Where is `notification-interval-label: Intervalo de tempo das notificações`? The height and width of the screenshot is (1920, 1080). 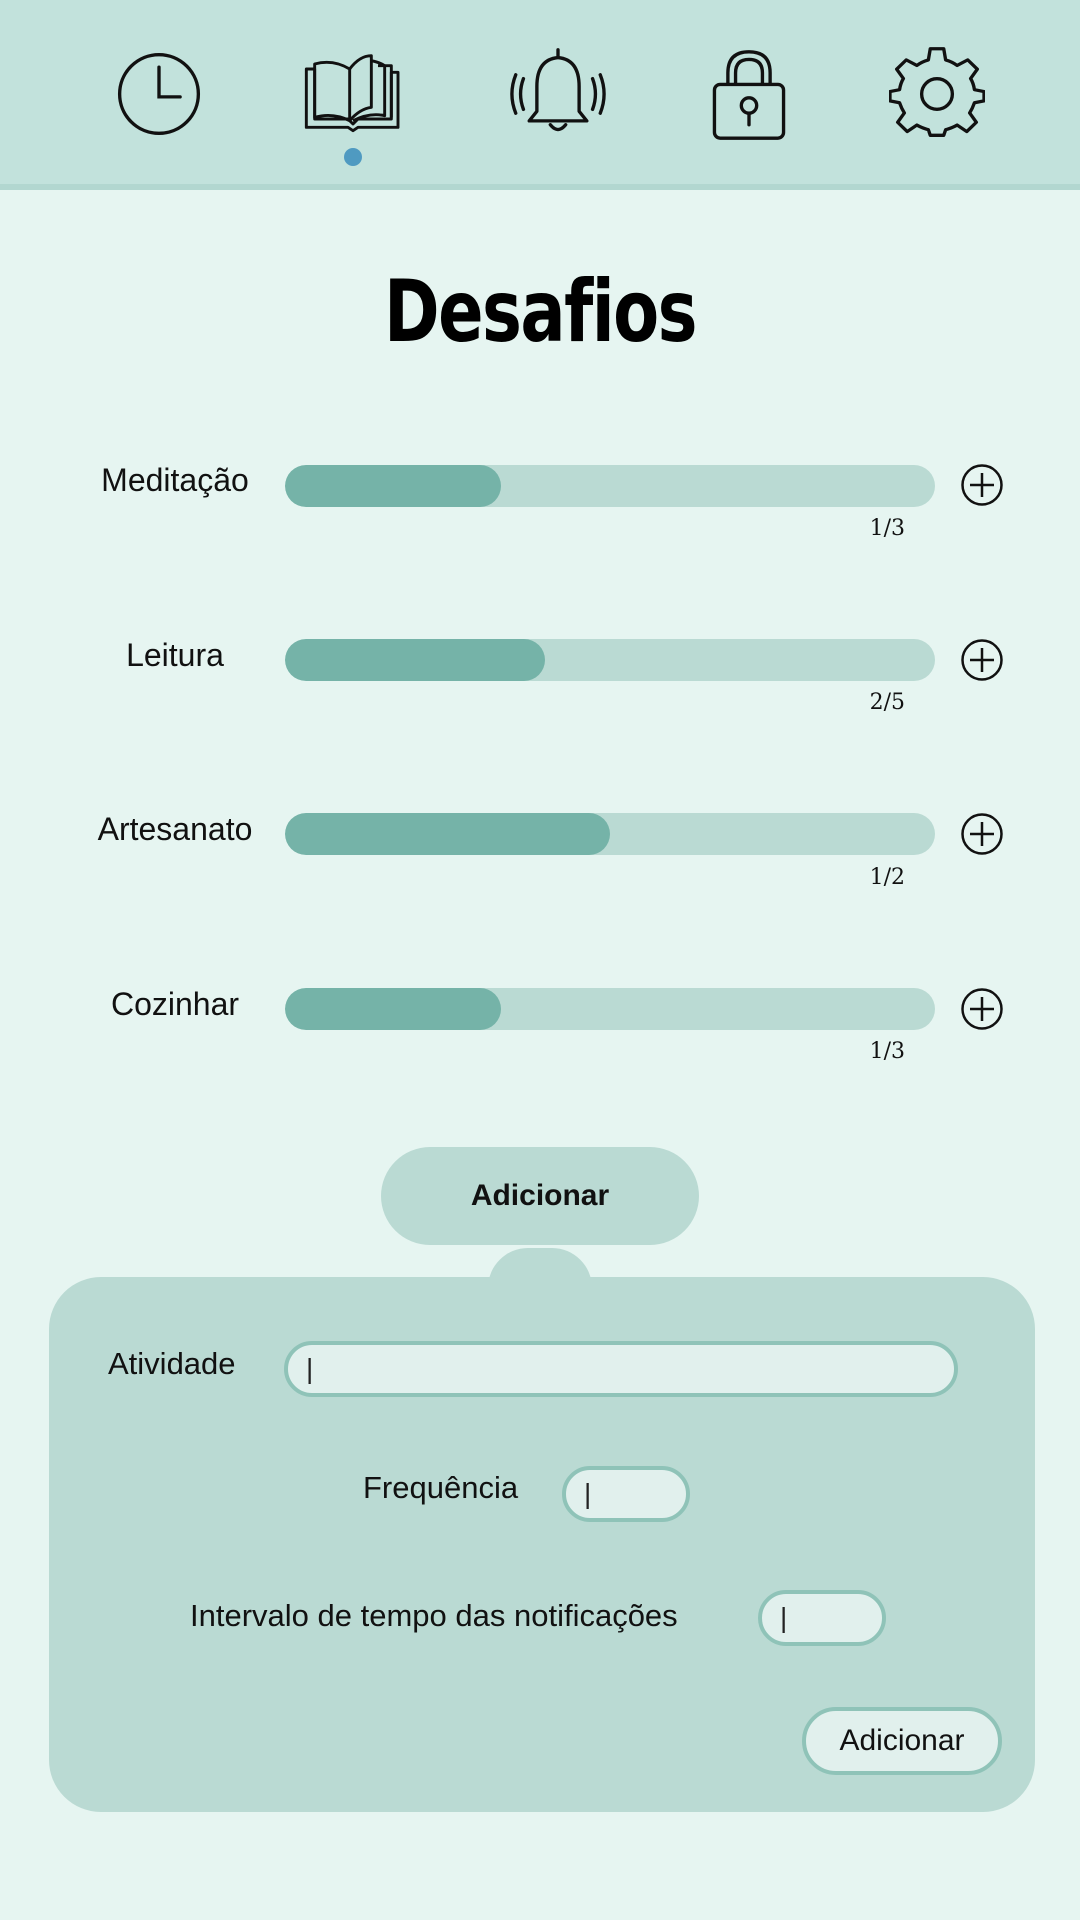 notification-interval-label: Intervalo de tempo das notificações is located at coordinates (434, 1615).